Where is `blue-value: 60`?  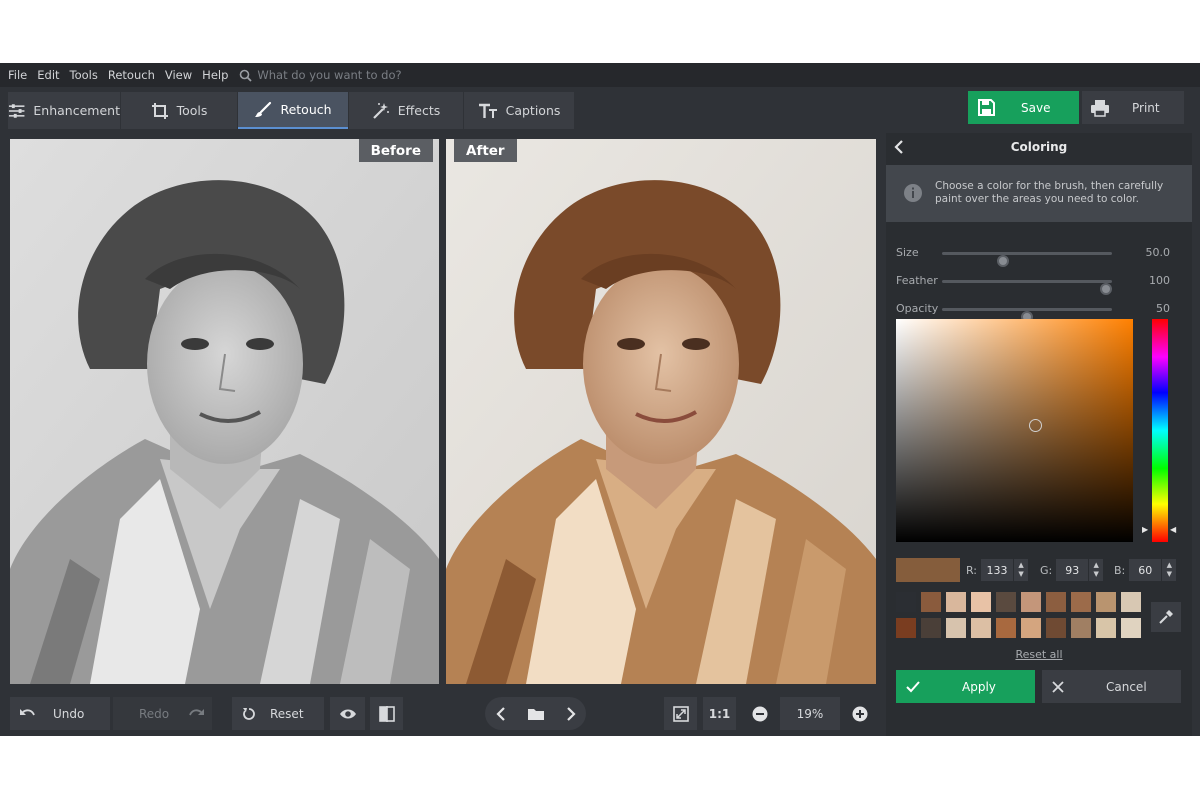 blue-value: 60 is located at coordinates (1145, 570).